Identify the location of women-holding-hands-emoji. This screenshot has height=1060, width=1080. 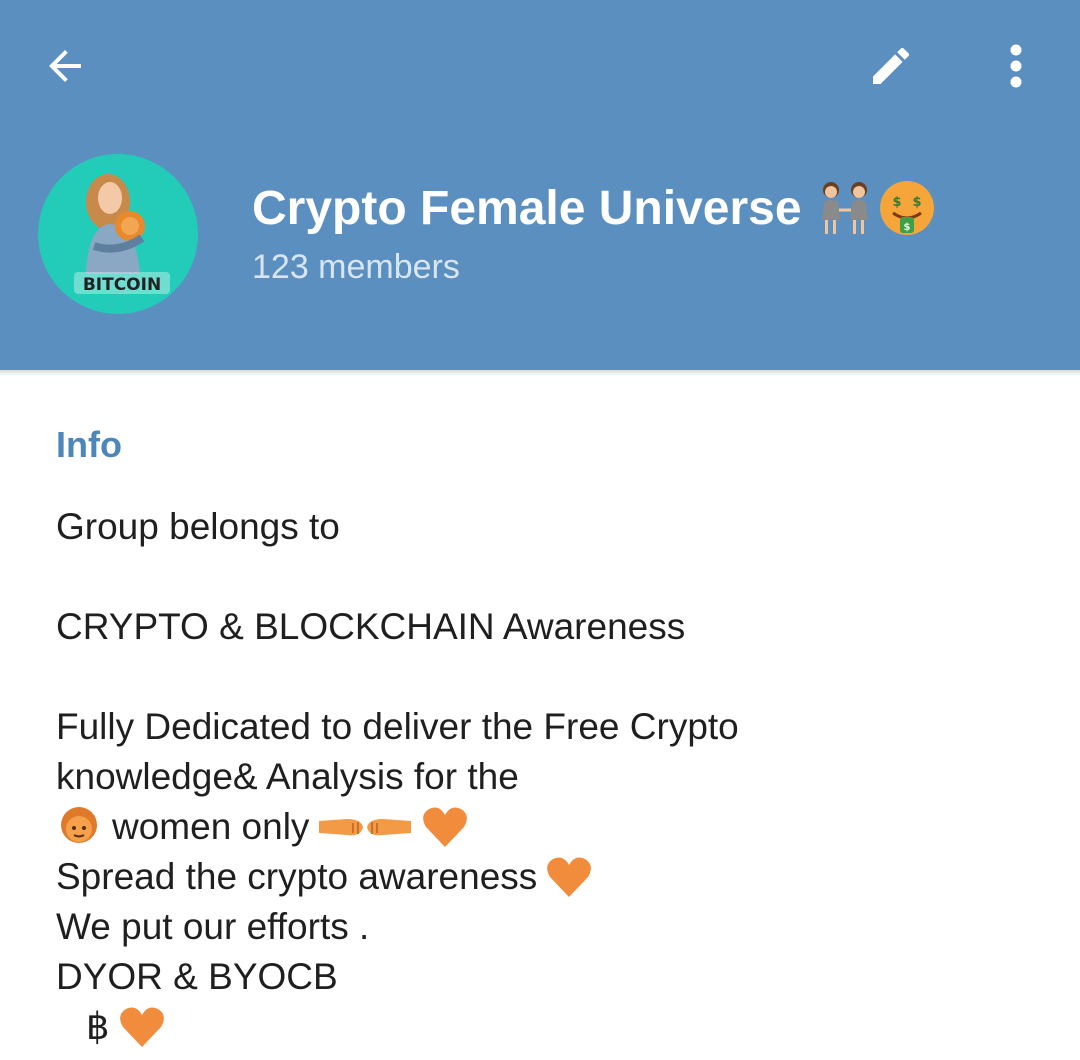
(844, 208).